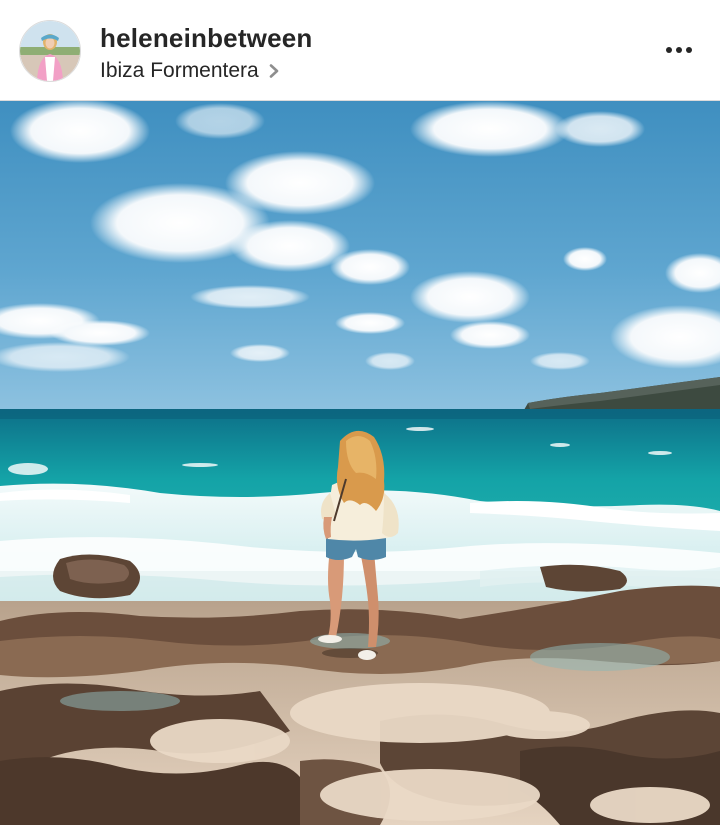 Image resolution: width=720 pixels, height=825 pixels. I want to click on more-options-icon, so click(679, 50).